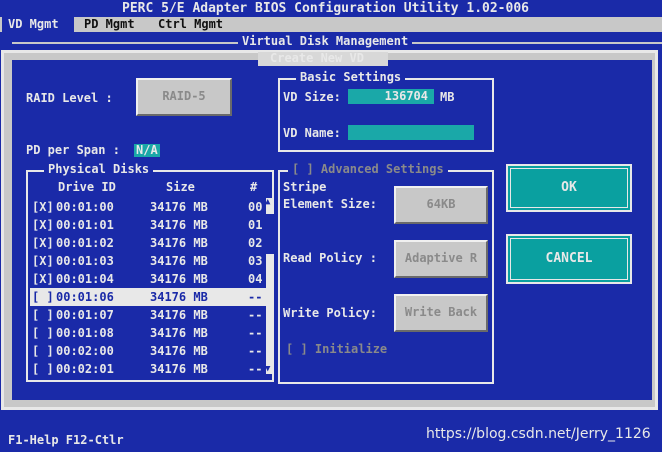 Image resolution: width=662 pixels, height=452 pixels. Describe the element at coordinates (441, 205) in the screenshot. I see `stripe-size-button: 64KB` at that location.